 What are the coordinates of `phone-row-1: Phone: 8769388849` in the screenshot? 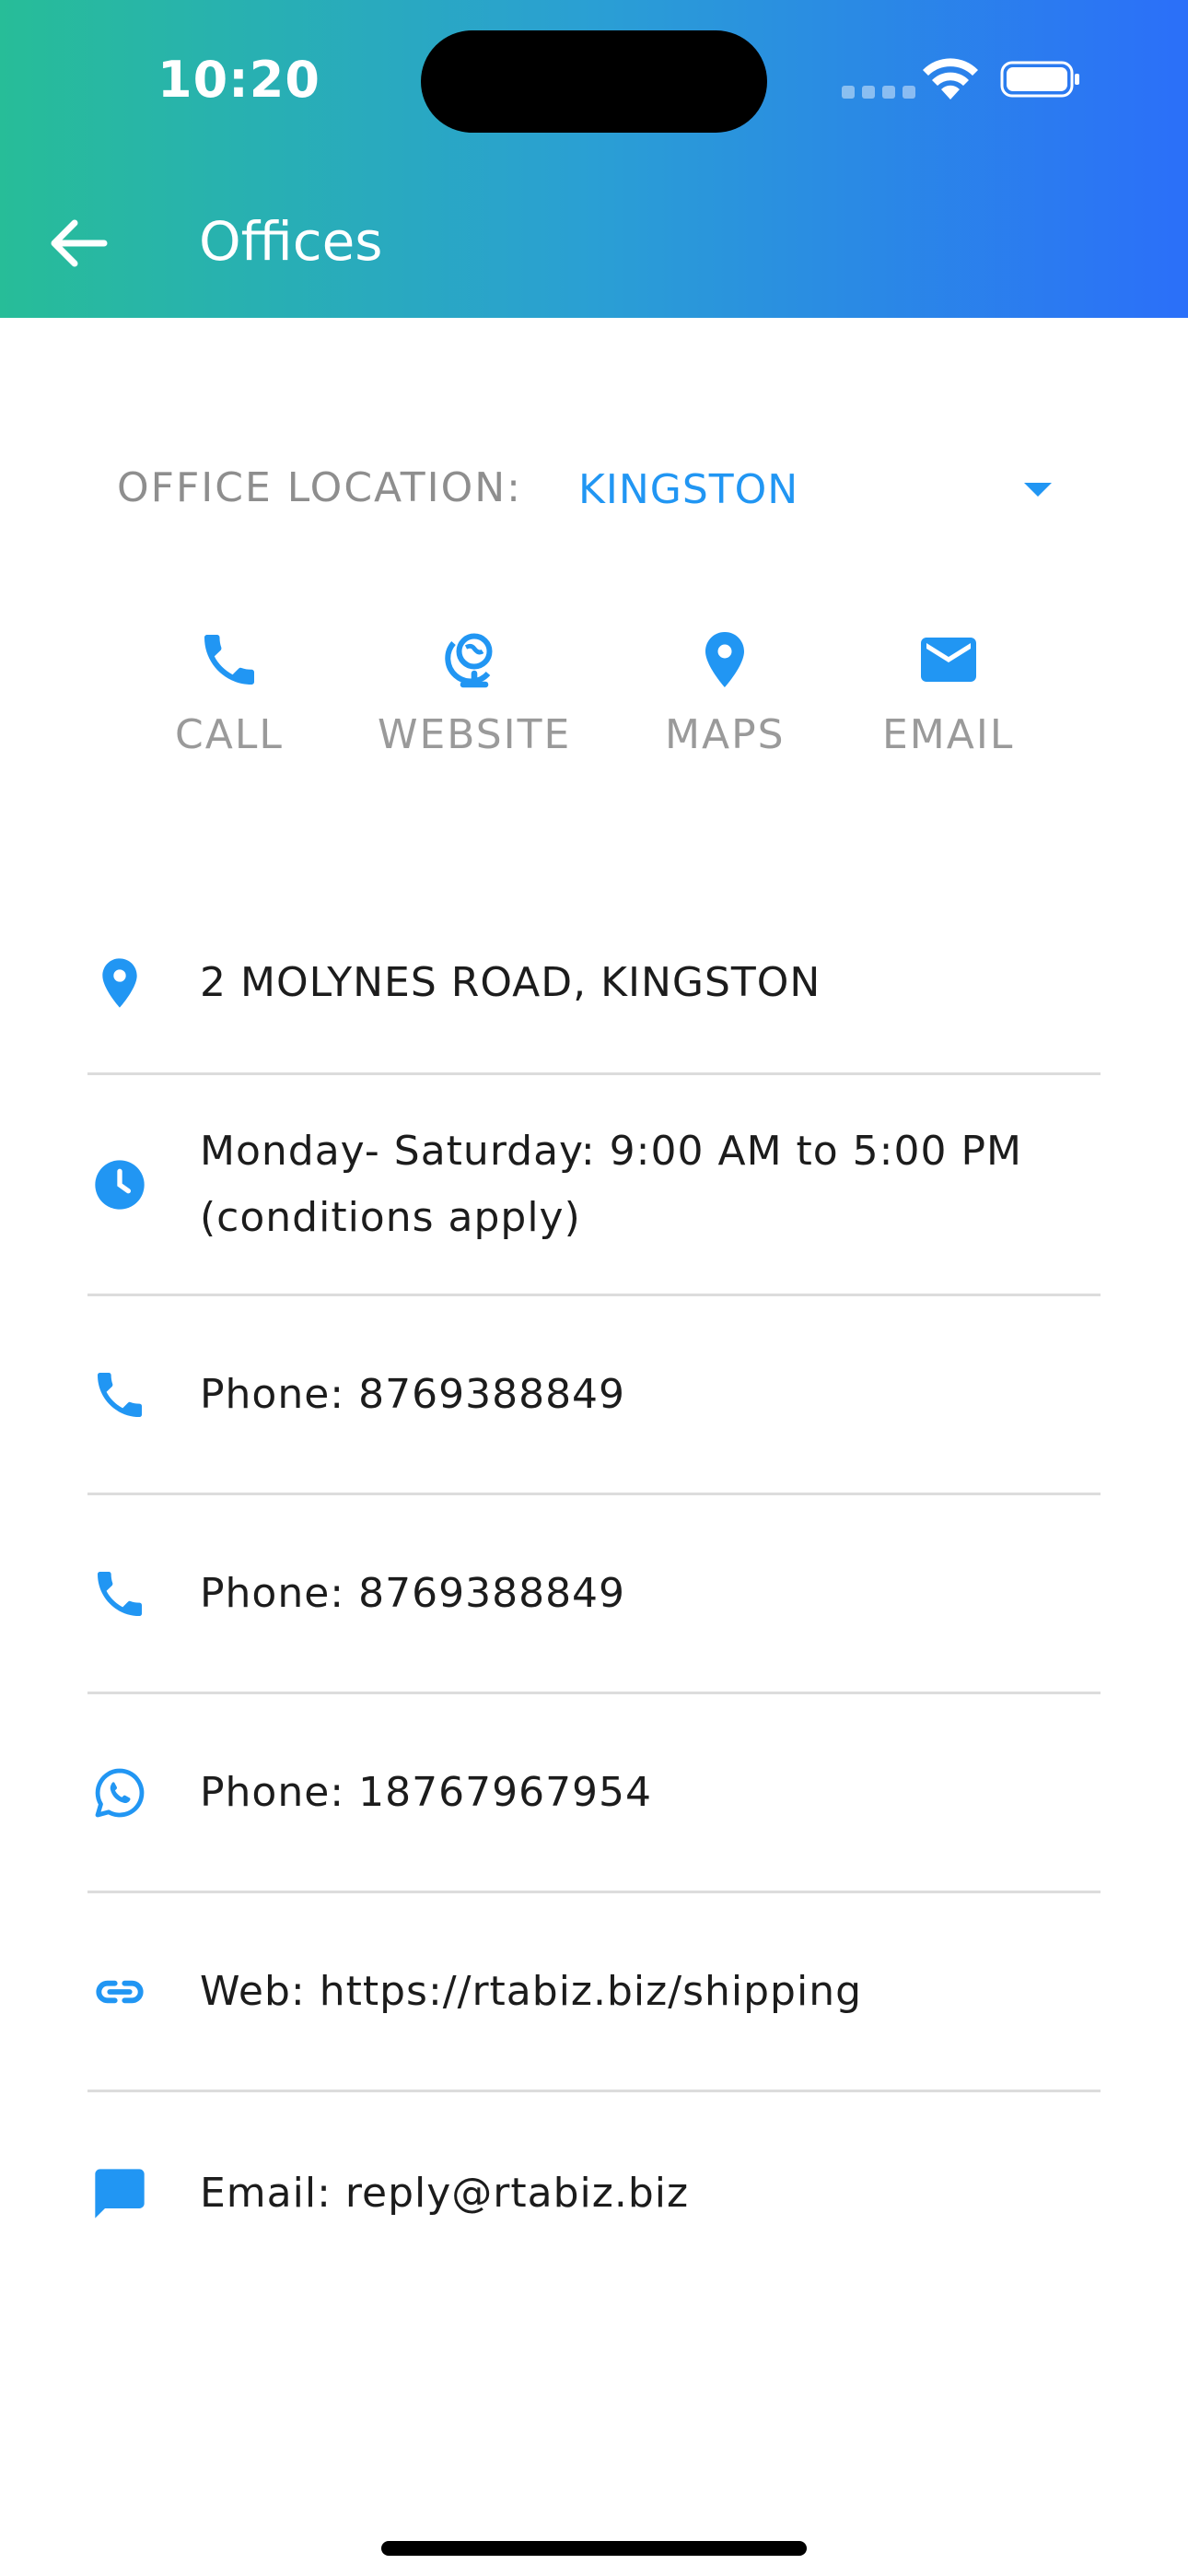 It's located at (594, 1395).